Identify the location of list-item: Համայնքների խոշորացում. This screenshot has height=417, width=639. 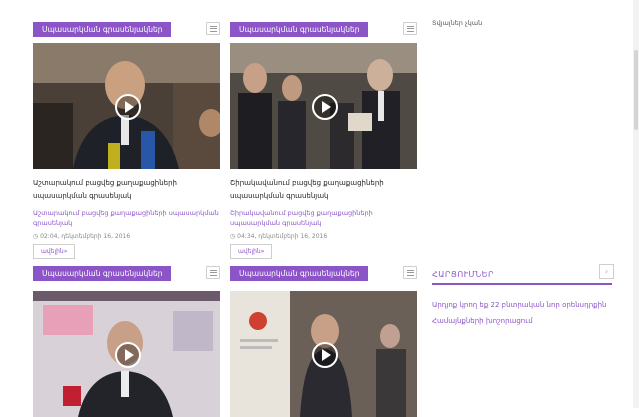
(532, 321).